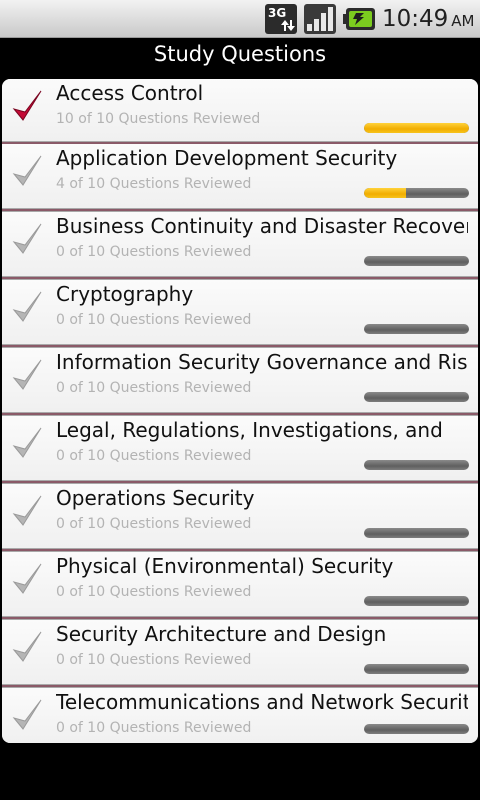 Image resolution: width=480 pixels, height=800 pixels. I want to click on checkmark-checked-icon, so click(27, 106).